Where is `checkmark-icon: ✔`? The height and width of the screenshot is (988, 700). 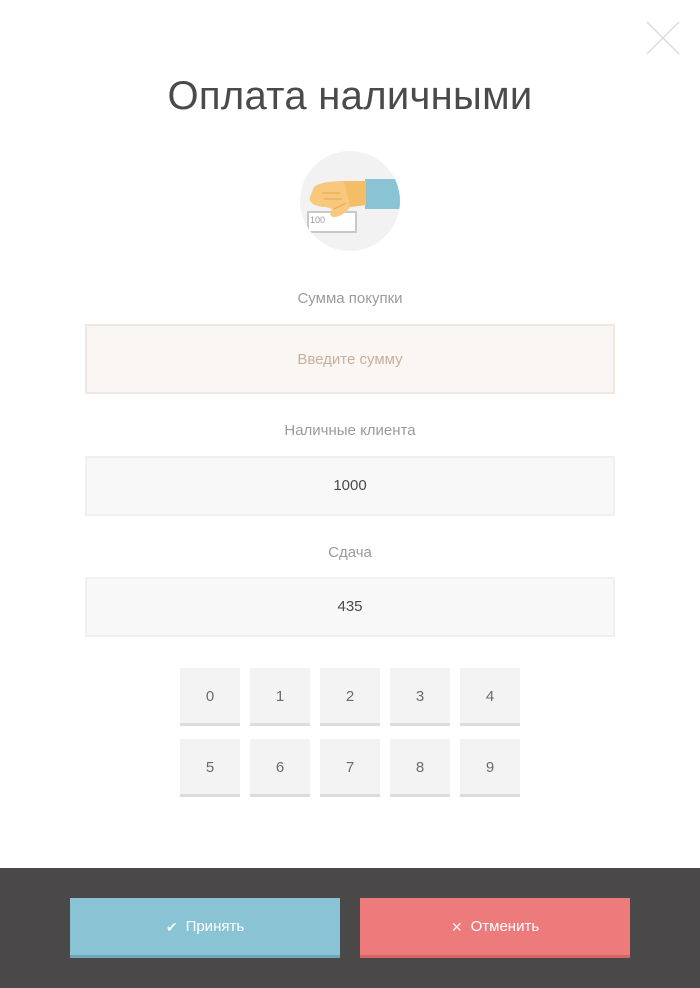
checkmark-icon: ✔ is located at coordinates (171, 926).